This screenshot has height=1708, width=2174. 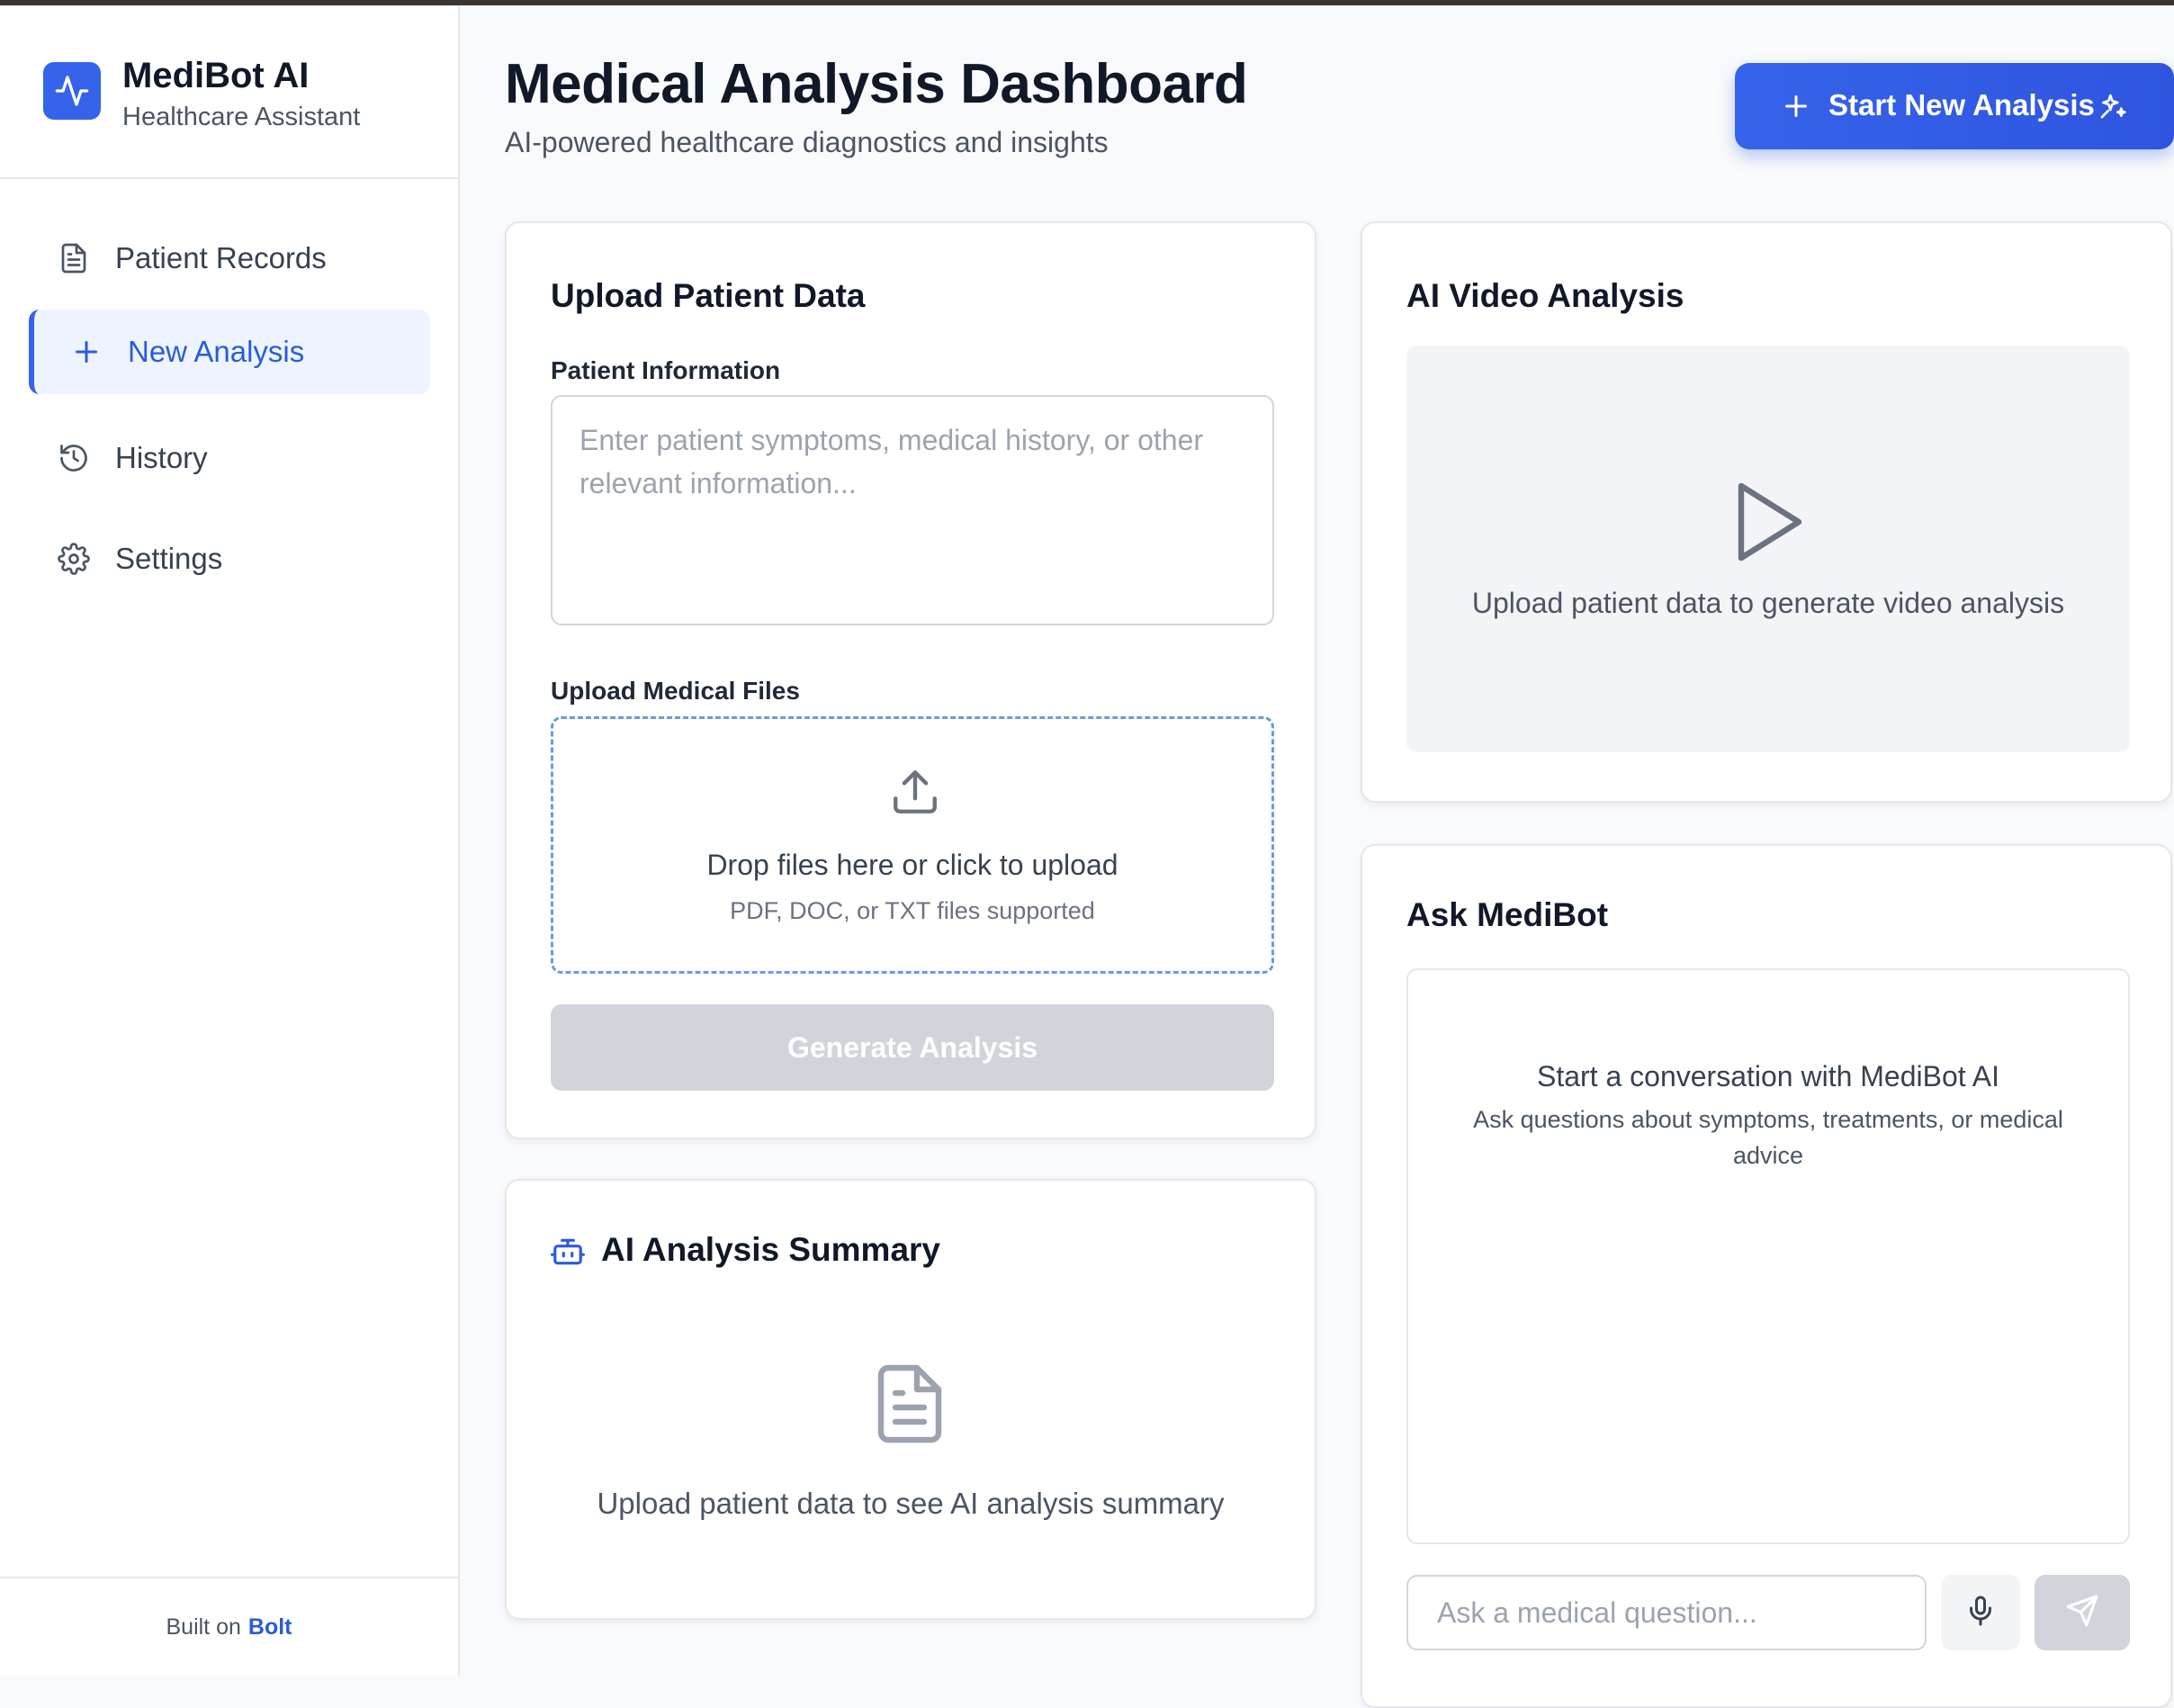 What do you see at coordinates (216, 351) in the screenshot?
I see `sidebar-item-label: New Analysis` at bounding box center [216, 351].